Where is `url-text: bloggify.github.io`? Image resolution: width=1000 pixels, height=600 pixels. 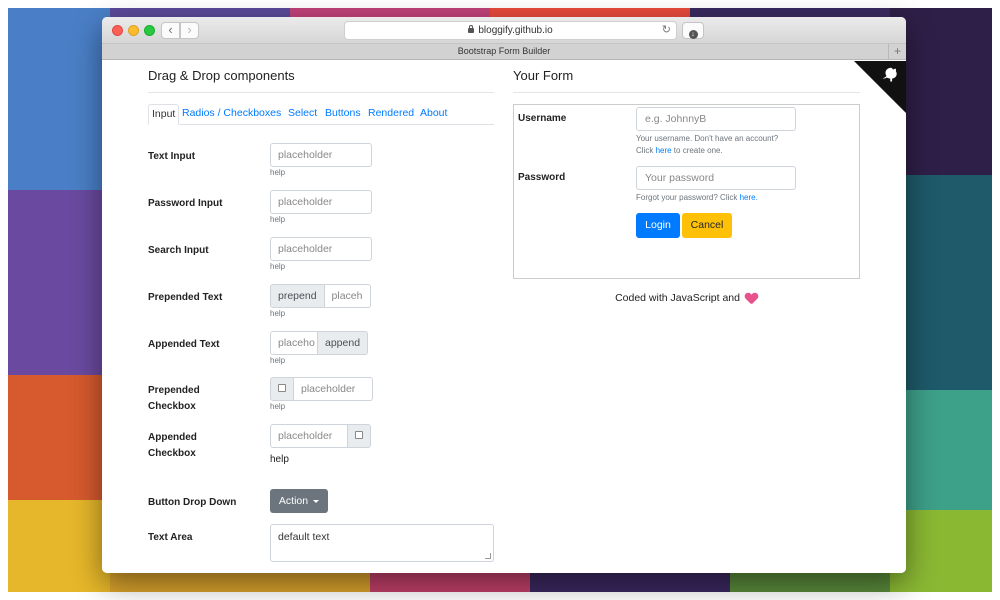
url-text: bloggify.github.io is located at coordinates (515, 30).